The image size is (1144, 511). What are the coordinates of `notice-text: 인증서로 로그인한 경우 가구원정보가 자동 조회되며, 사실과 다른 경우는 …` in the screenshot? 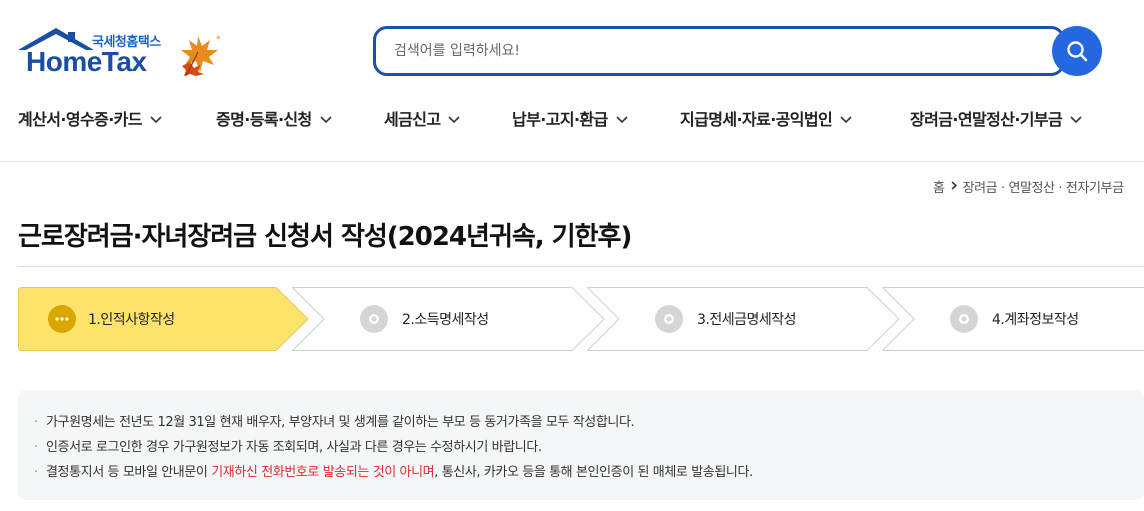 It's located at (294, 447).